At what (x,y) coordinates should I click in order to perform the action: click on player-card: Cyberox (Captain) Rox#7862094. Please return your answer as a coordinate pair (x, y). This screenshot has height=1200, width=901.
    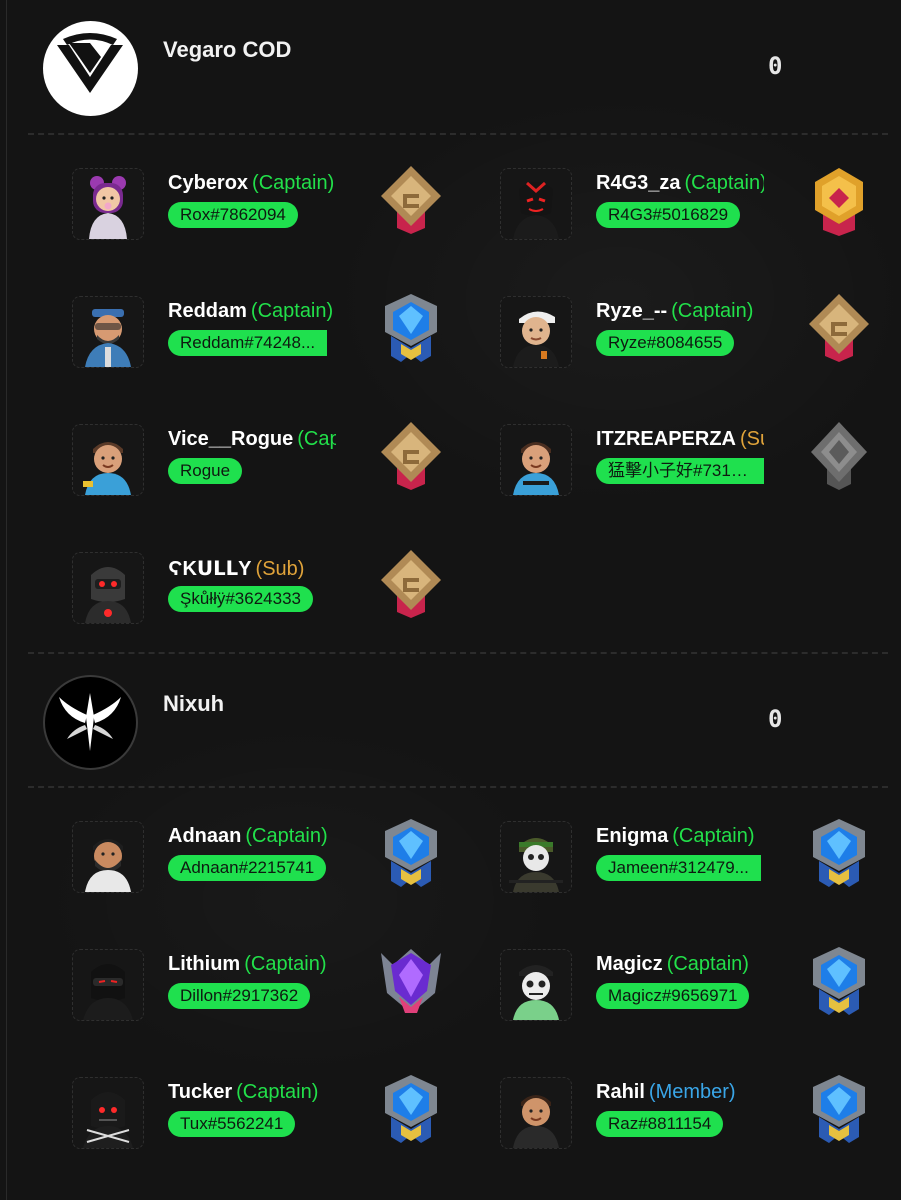
    Looking at the image, I should click on (272, 222).